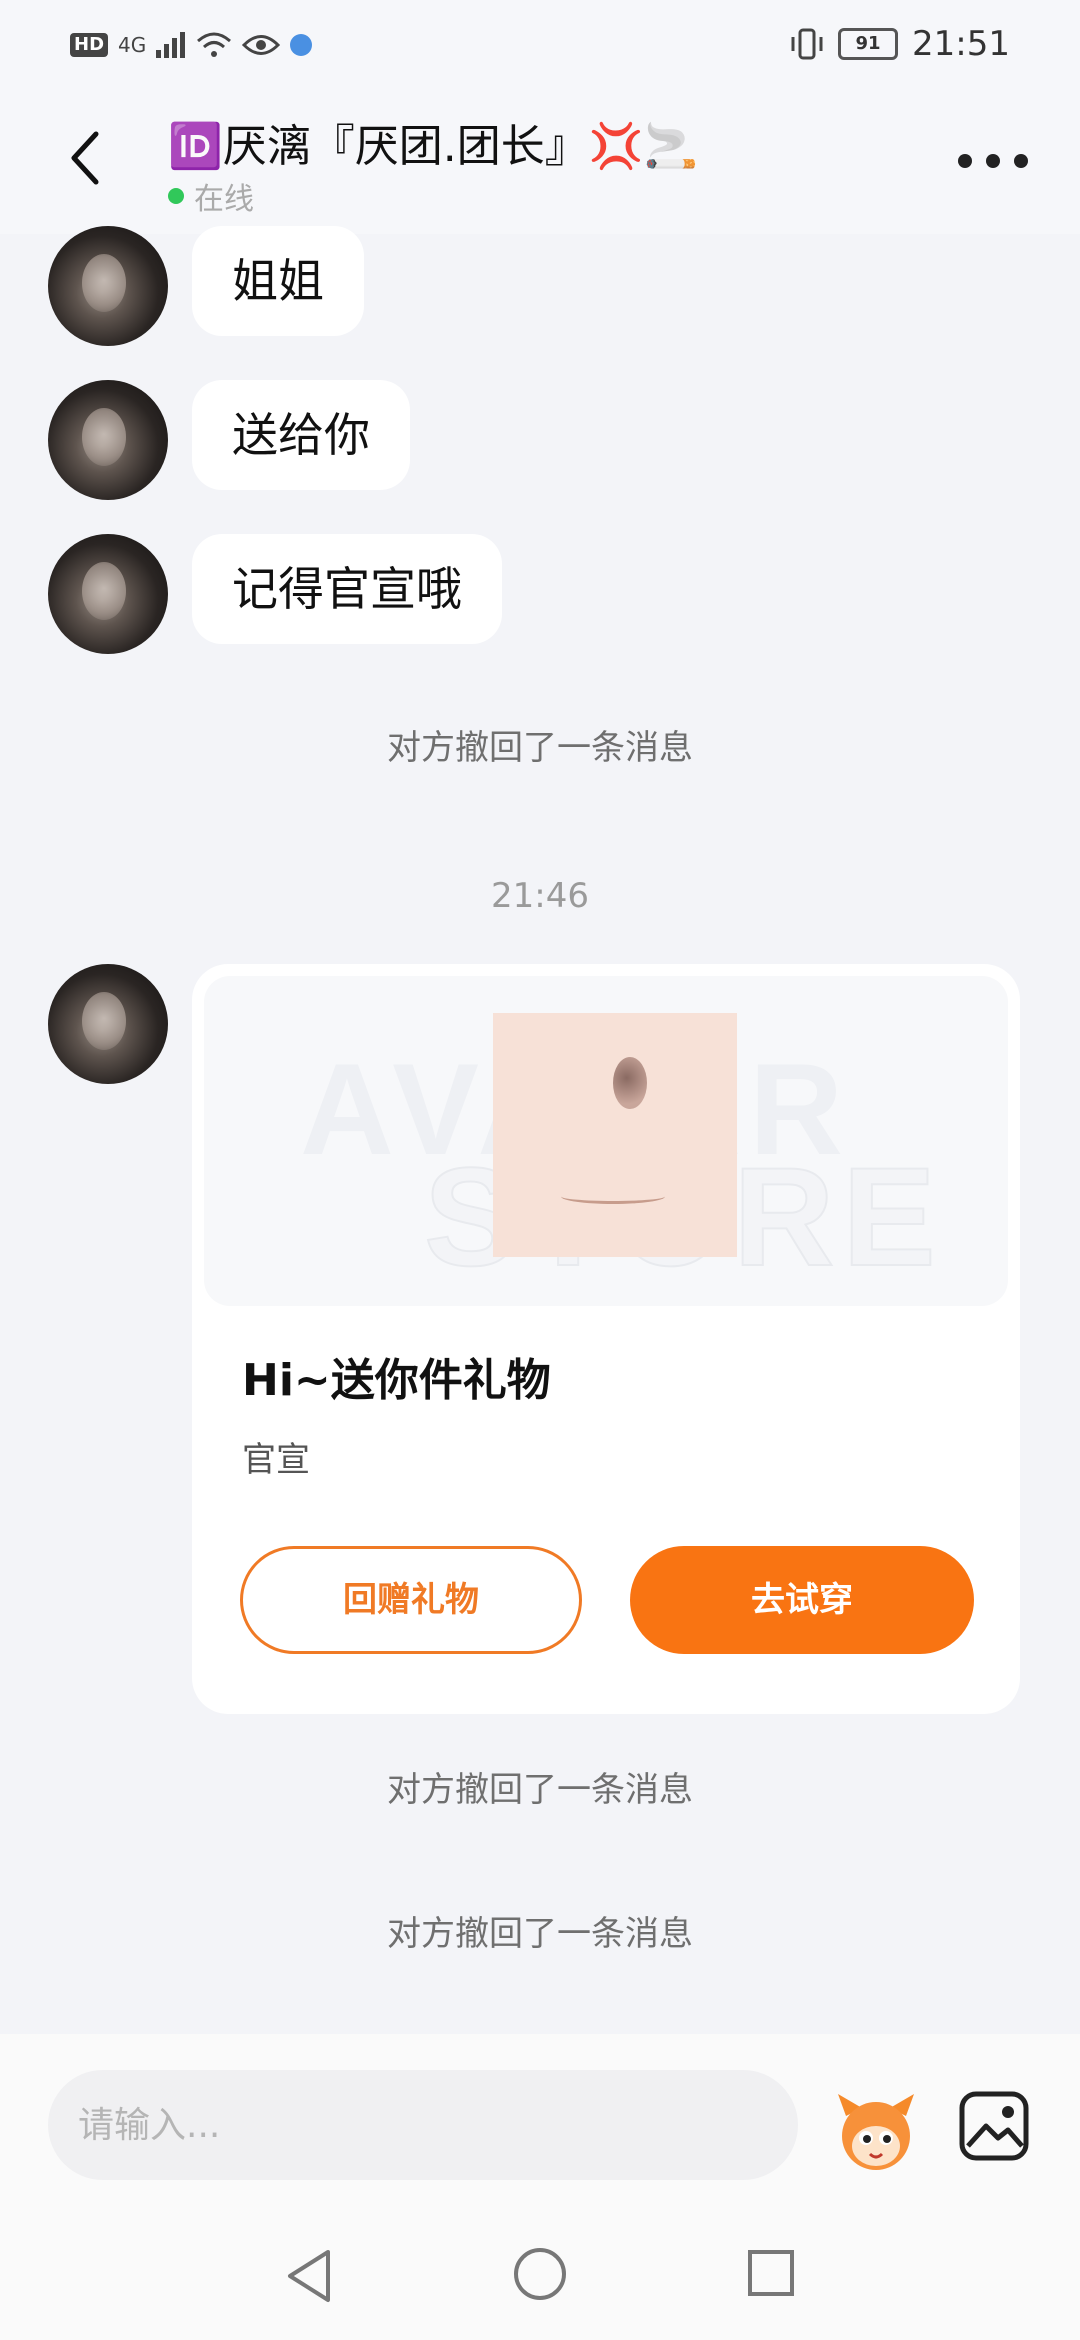 Image resolution: width=1080 pixels, height=2340 pixels. What do you see at coordinates (615, 1135) in the screenshot?
I see `face-item-image` at bounding box center [615, 1135].